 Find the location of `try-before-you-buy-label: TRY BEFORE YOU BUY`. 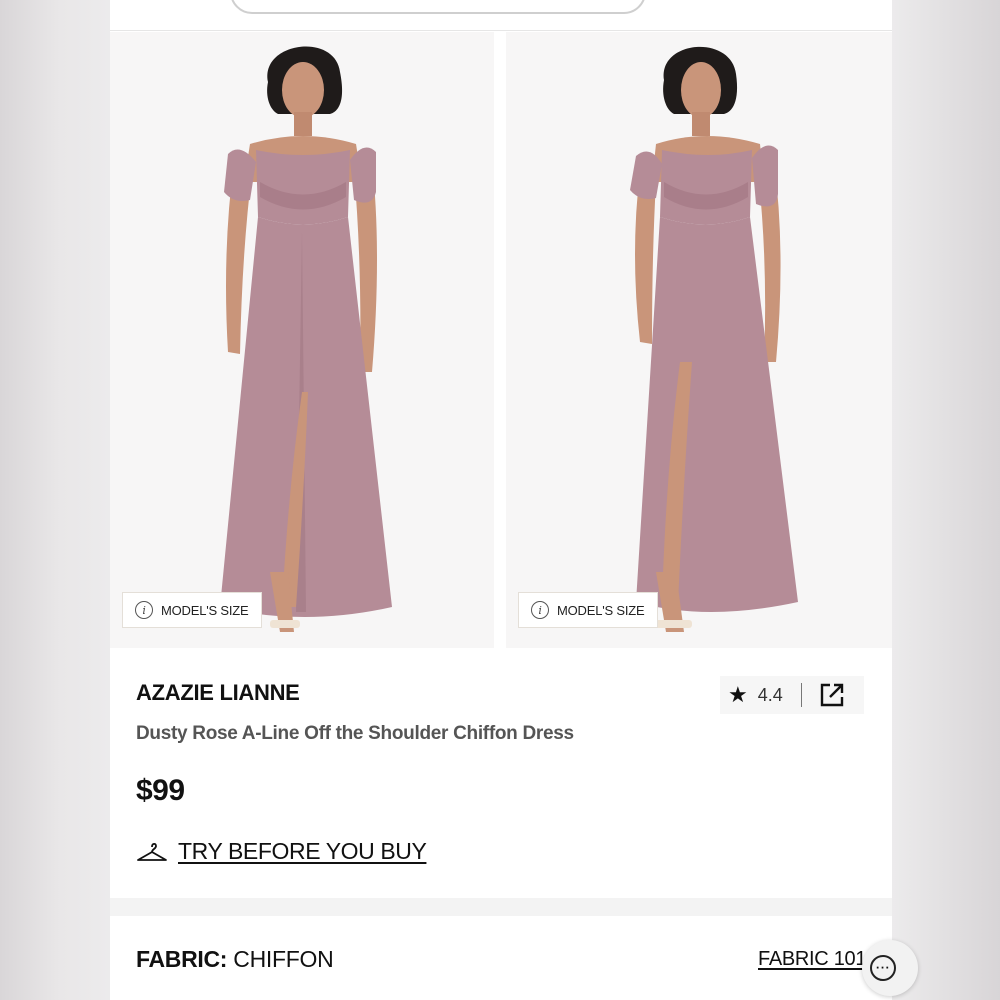

try-before-you-buy-label: TRY BEFORE YOU BUY is located at coordinates (302, 851).